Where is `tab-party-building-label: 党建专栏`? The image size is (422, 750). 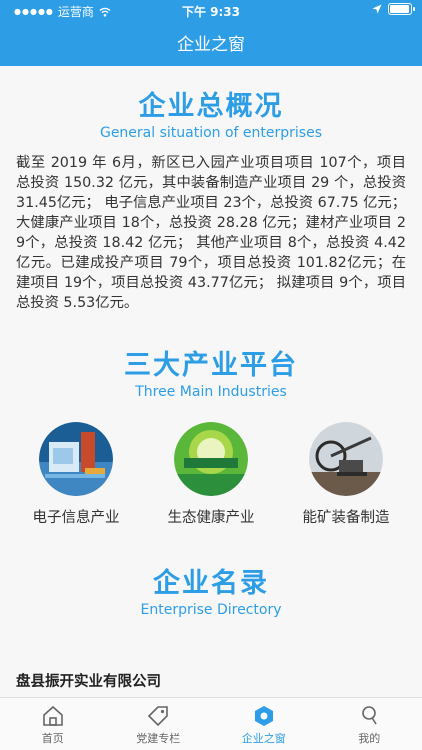
tab-party-building-label: 党建专栏 is located at coordinates (158, 738).